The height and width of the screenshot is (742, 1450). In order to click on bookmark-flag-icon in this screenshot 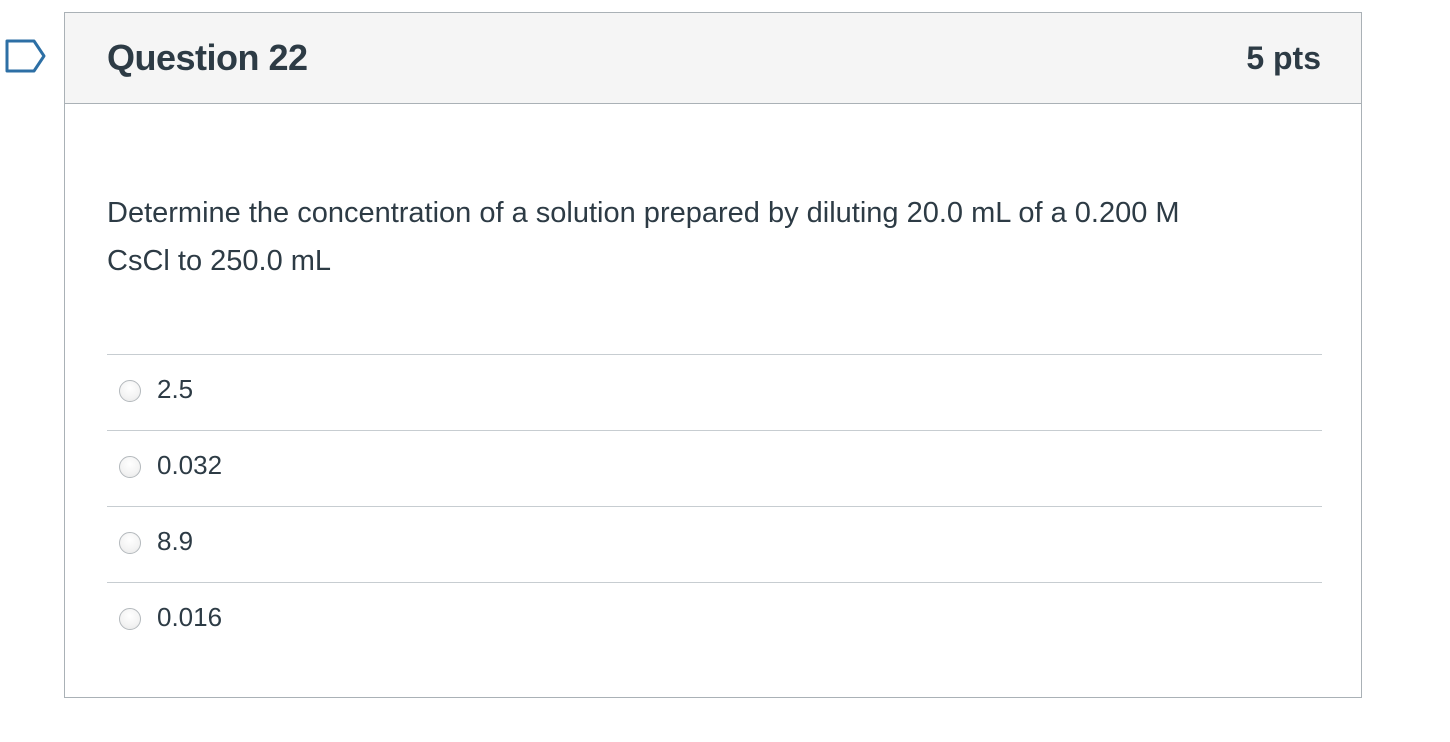, I will do `click(26, 56)`.